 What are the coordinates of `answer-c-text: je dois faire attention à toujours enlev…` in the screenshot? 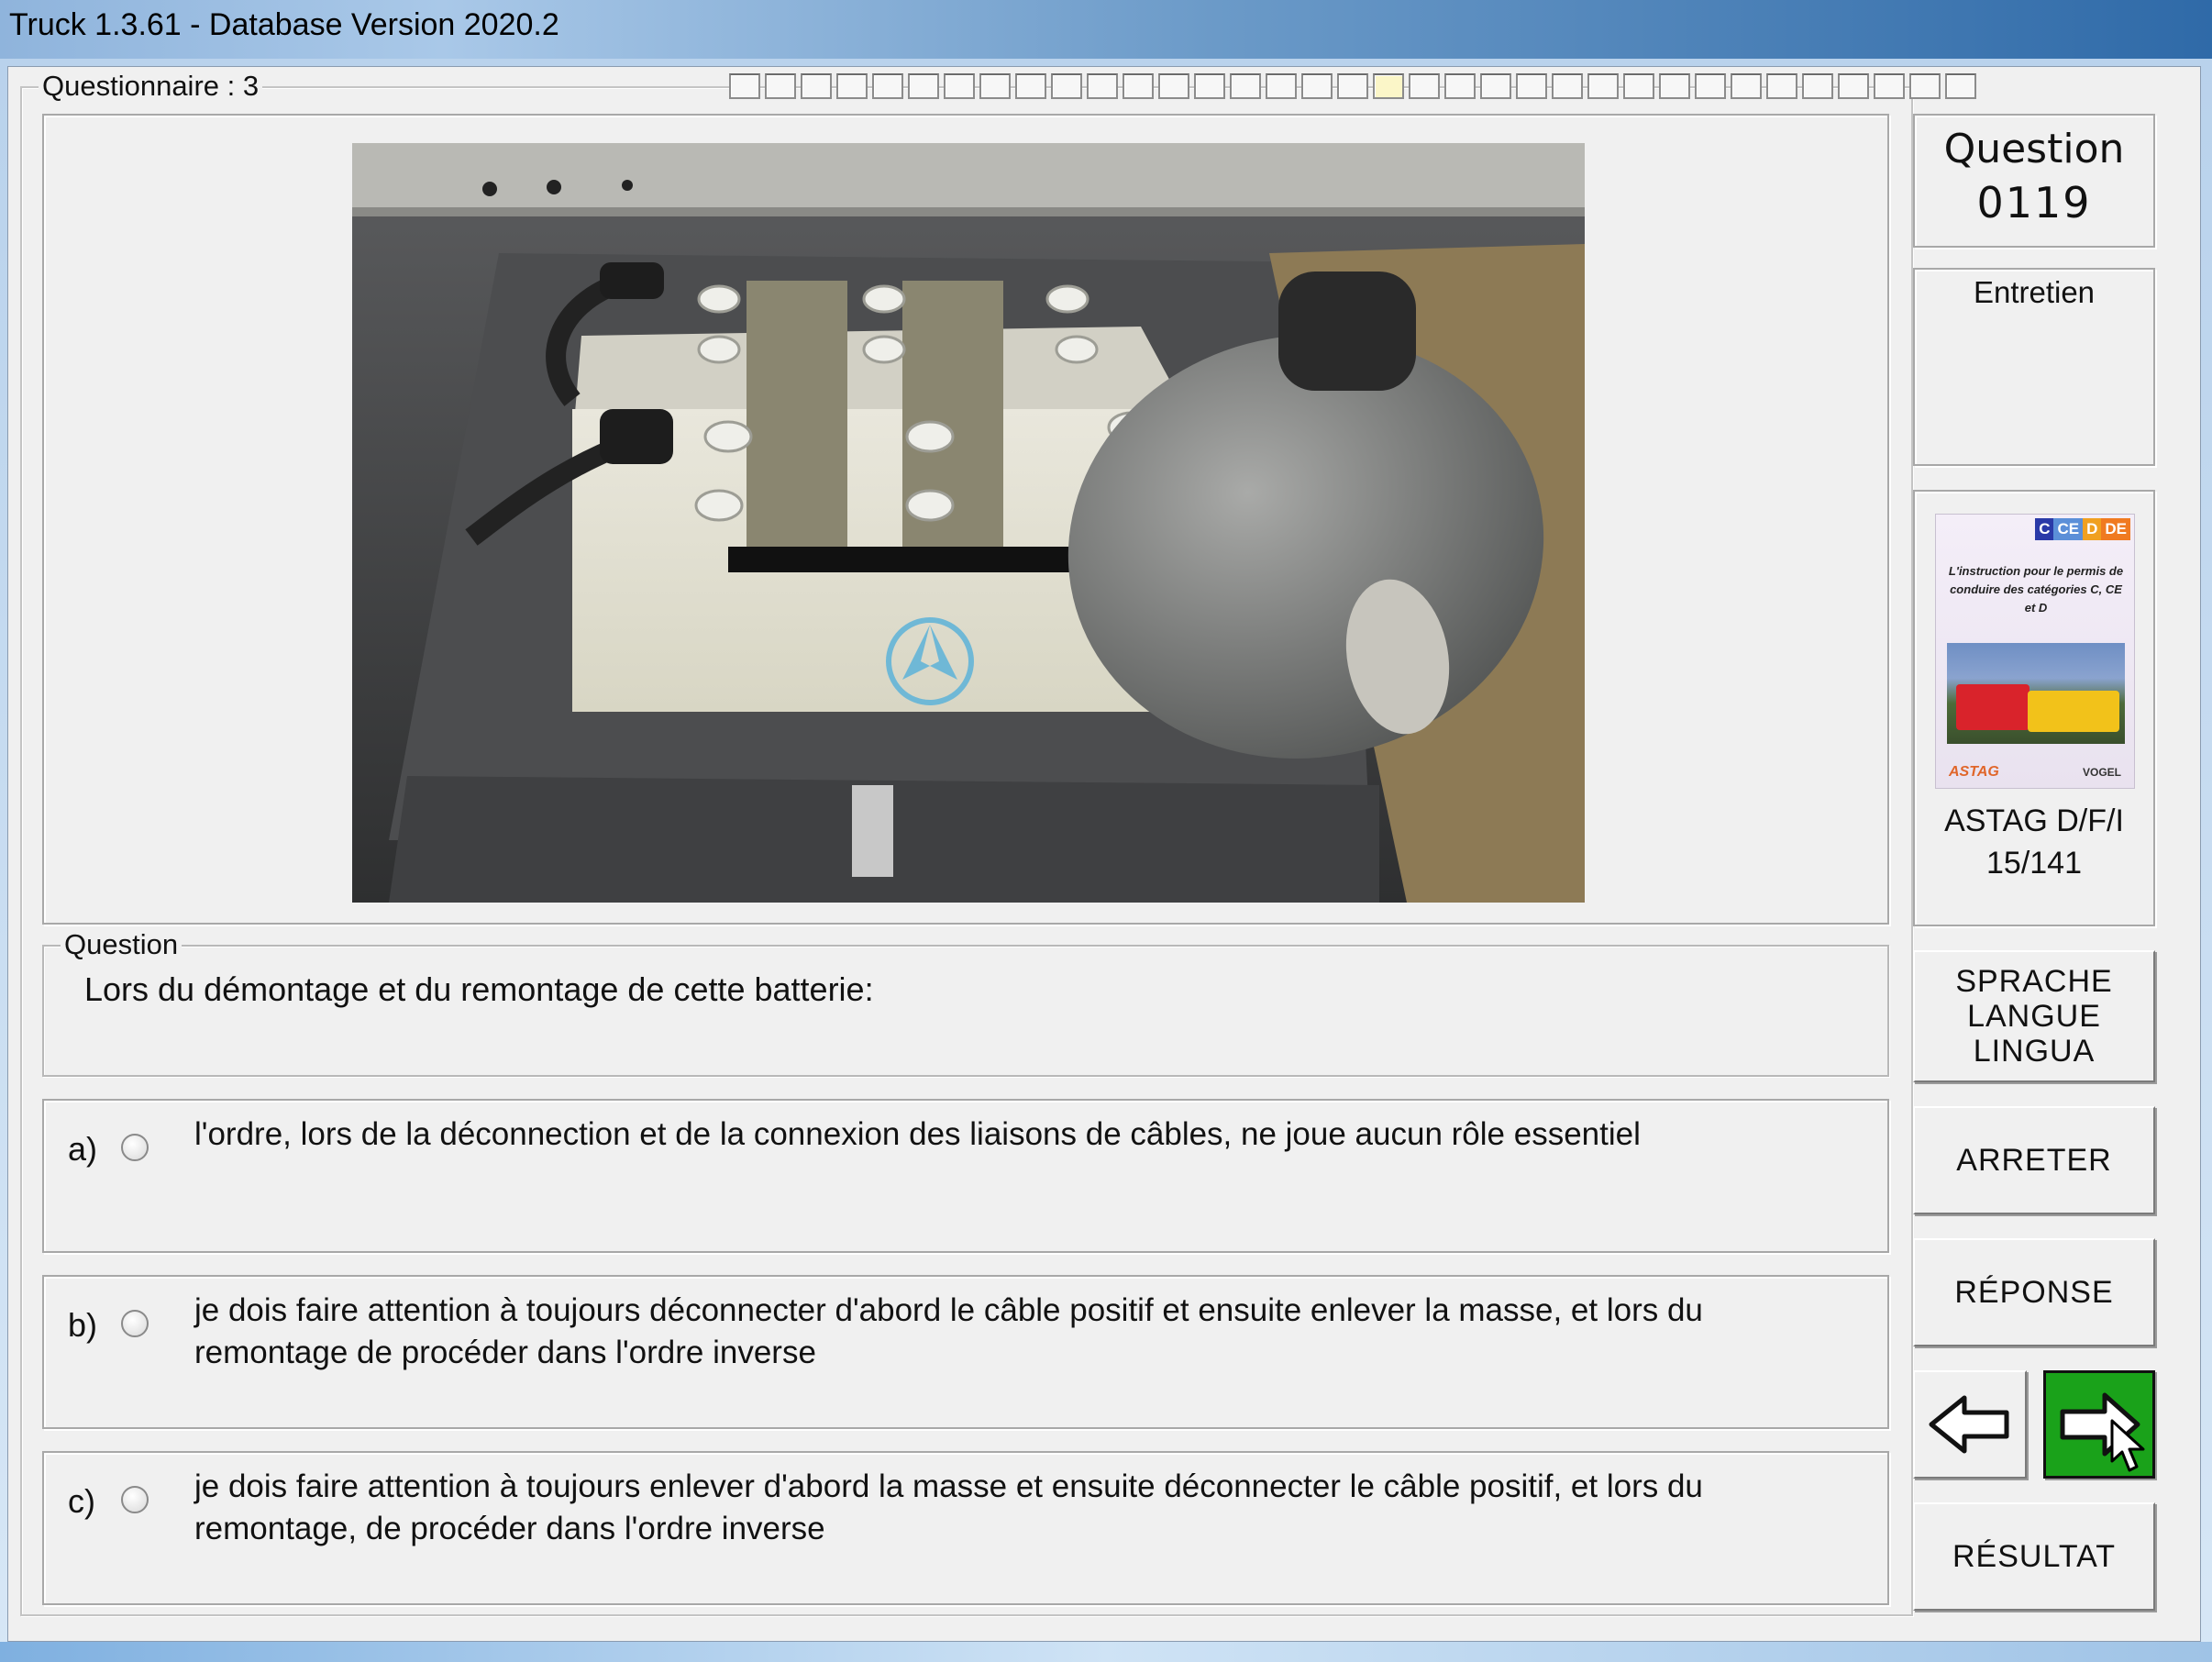 It's located at (1029, 1508).